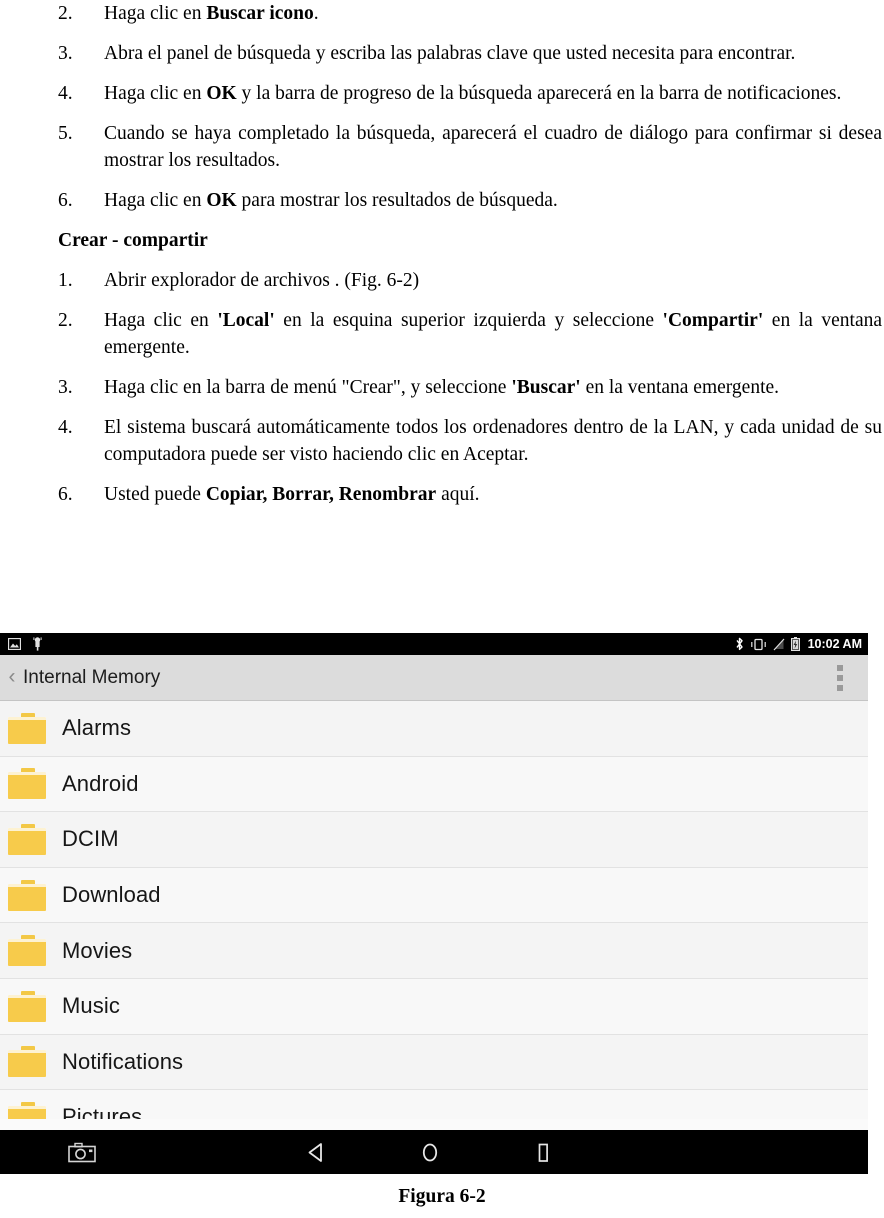 Image resolution: width=884 pixels, height=1218 pixels. Describe the element at coordinates (458, 494) in the screenshot. I see `plain-text: aquí.` at that location.